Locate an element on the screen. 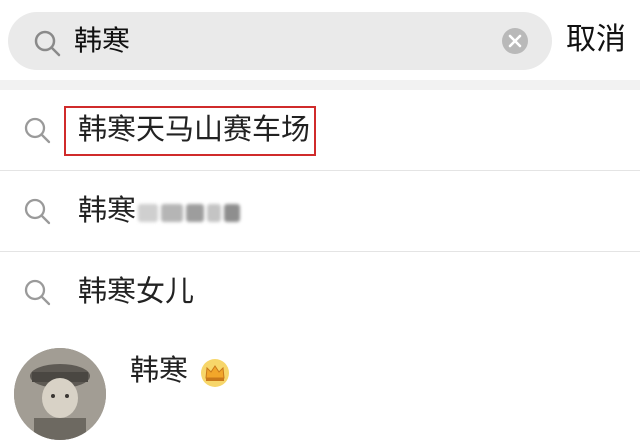  clear-search-button is located at coordinates (515, 41).